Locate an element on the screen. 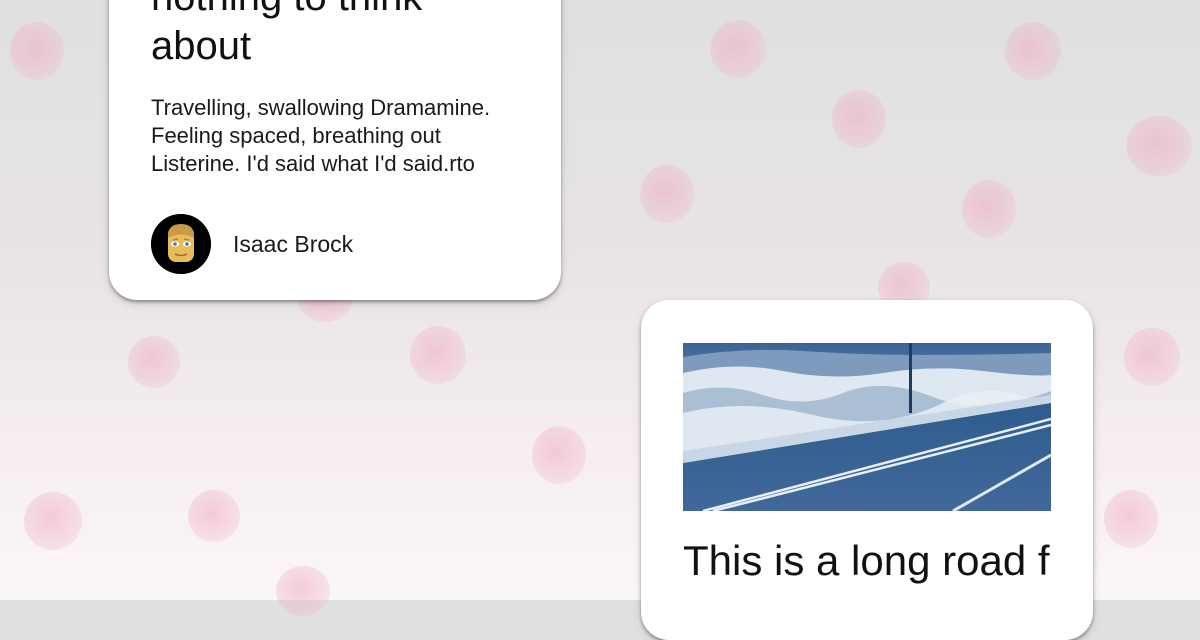 This screenshot has height=640, width=1200. post-title: nothing to think about is located at coordinates (286, 34).